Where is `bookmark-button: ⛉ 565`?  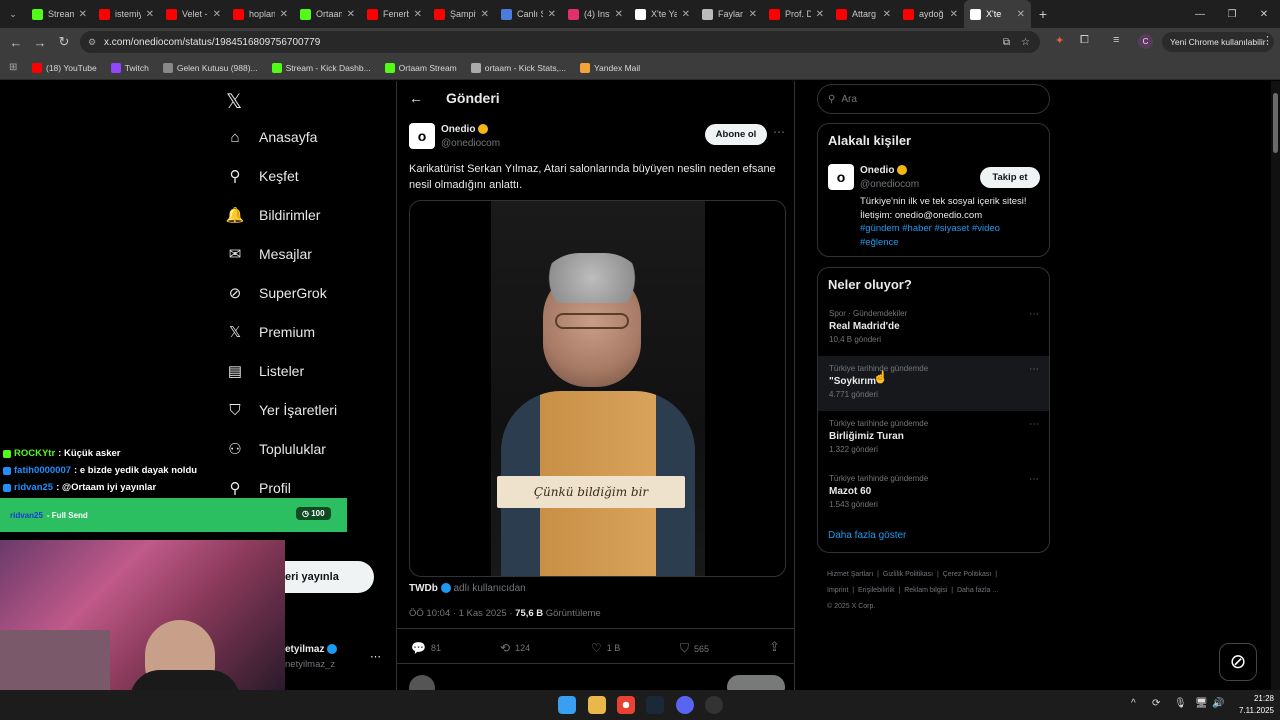 bookmark-button: ⛉ 565 is located at coordinates (694, 648).